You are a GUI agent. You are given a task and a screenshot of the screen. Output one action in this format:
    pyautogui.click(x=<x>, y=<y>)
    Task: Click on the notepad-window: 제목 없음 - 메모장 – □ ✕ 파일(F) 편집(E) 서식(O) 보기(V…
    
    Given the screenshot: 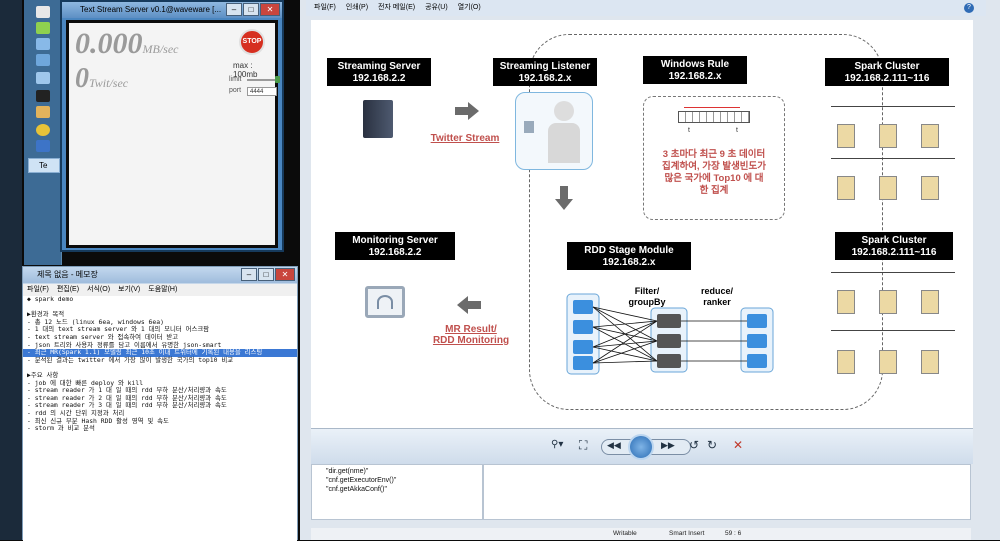 What is the action you would take?
    pyautogui.click(x=160, y=403)
    